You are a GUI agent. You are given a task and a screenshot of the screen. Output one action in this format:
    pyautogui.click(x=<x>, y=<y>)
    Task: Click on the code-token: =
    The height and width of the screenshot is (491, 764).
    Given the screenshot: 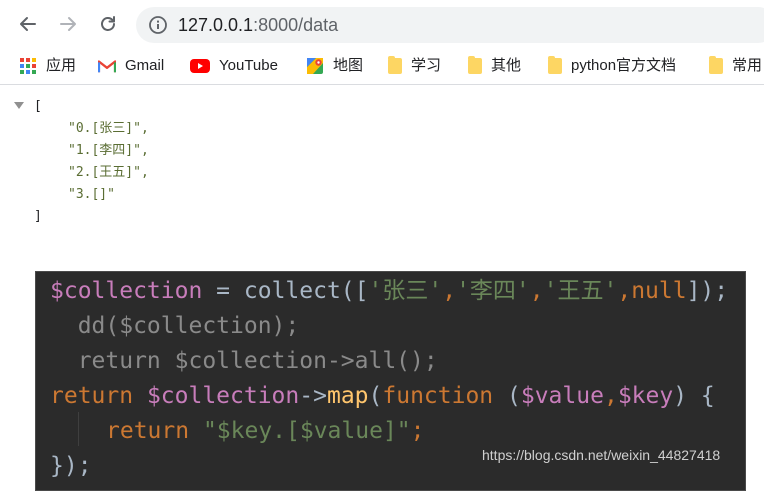 What is the action you would take?
    pyautogui.click(x=223, y=291)
    